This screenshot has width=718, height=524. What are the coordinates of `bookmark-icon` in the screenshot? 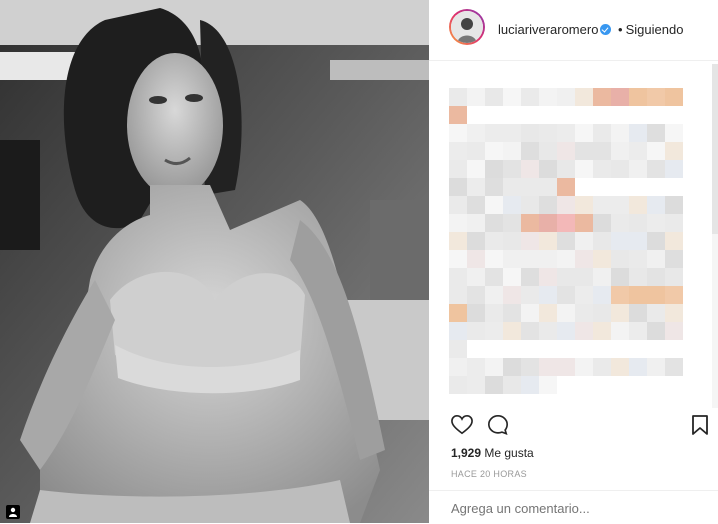 It's located at (700, 427).